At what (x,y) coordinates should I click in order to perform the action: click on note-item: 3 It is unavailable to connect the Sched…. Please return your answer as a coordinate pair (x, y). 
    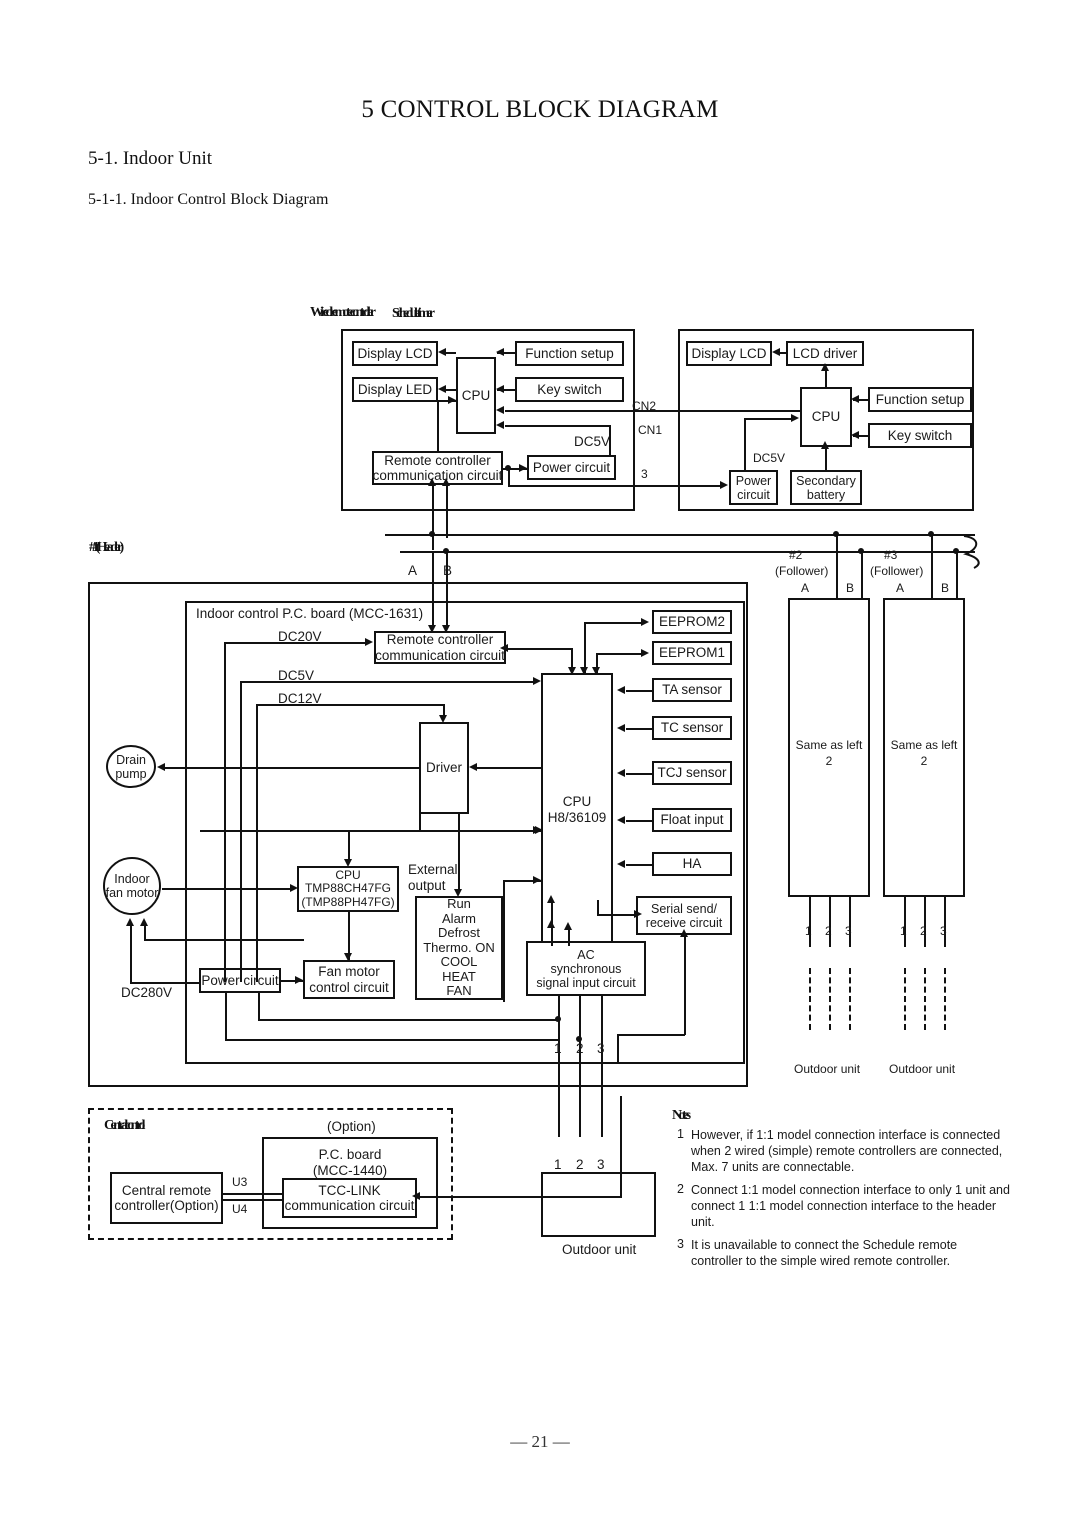
    Looking at the image, I should click on (841, 1253).